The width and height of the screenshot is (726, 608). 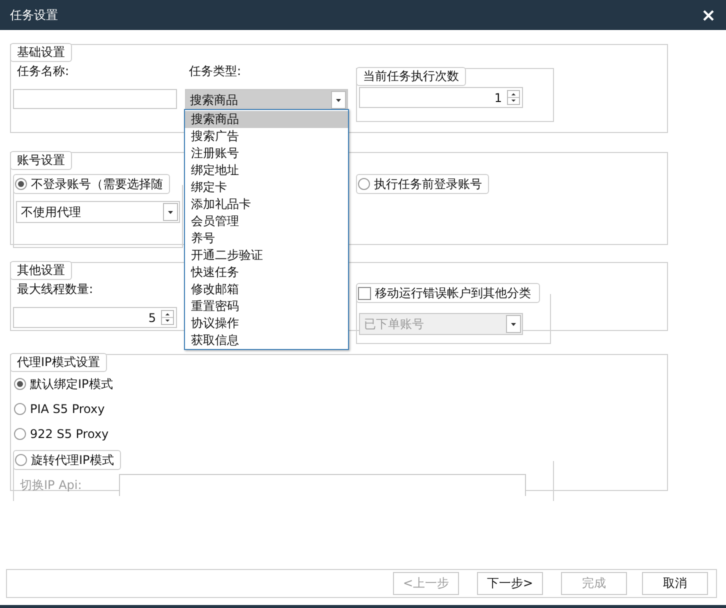 I want to click on dialog-button: 取消, so click(x=675, y=583).